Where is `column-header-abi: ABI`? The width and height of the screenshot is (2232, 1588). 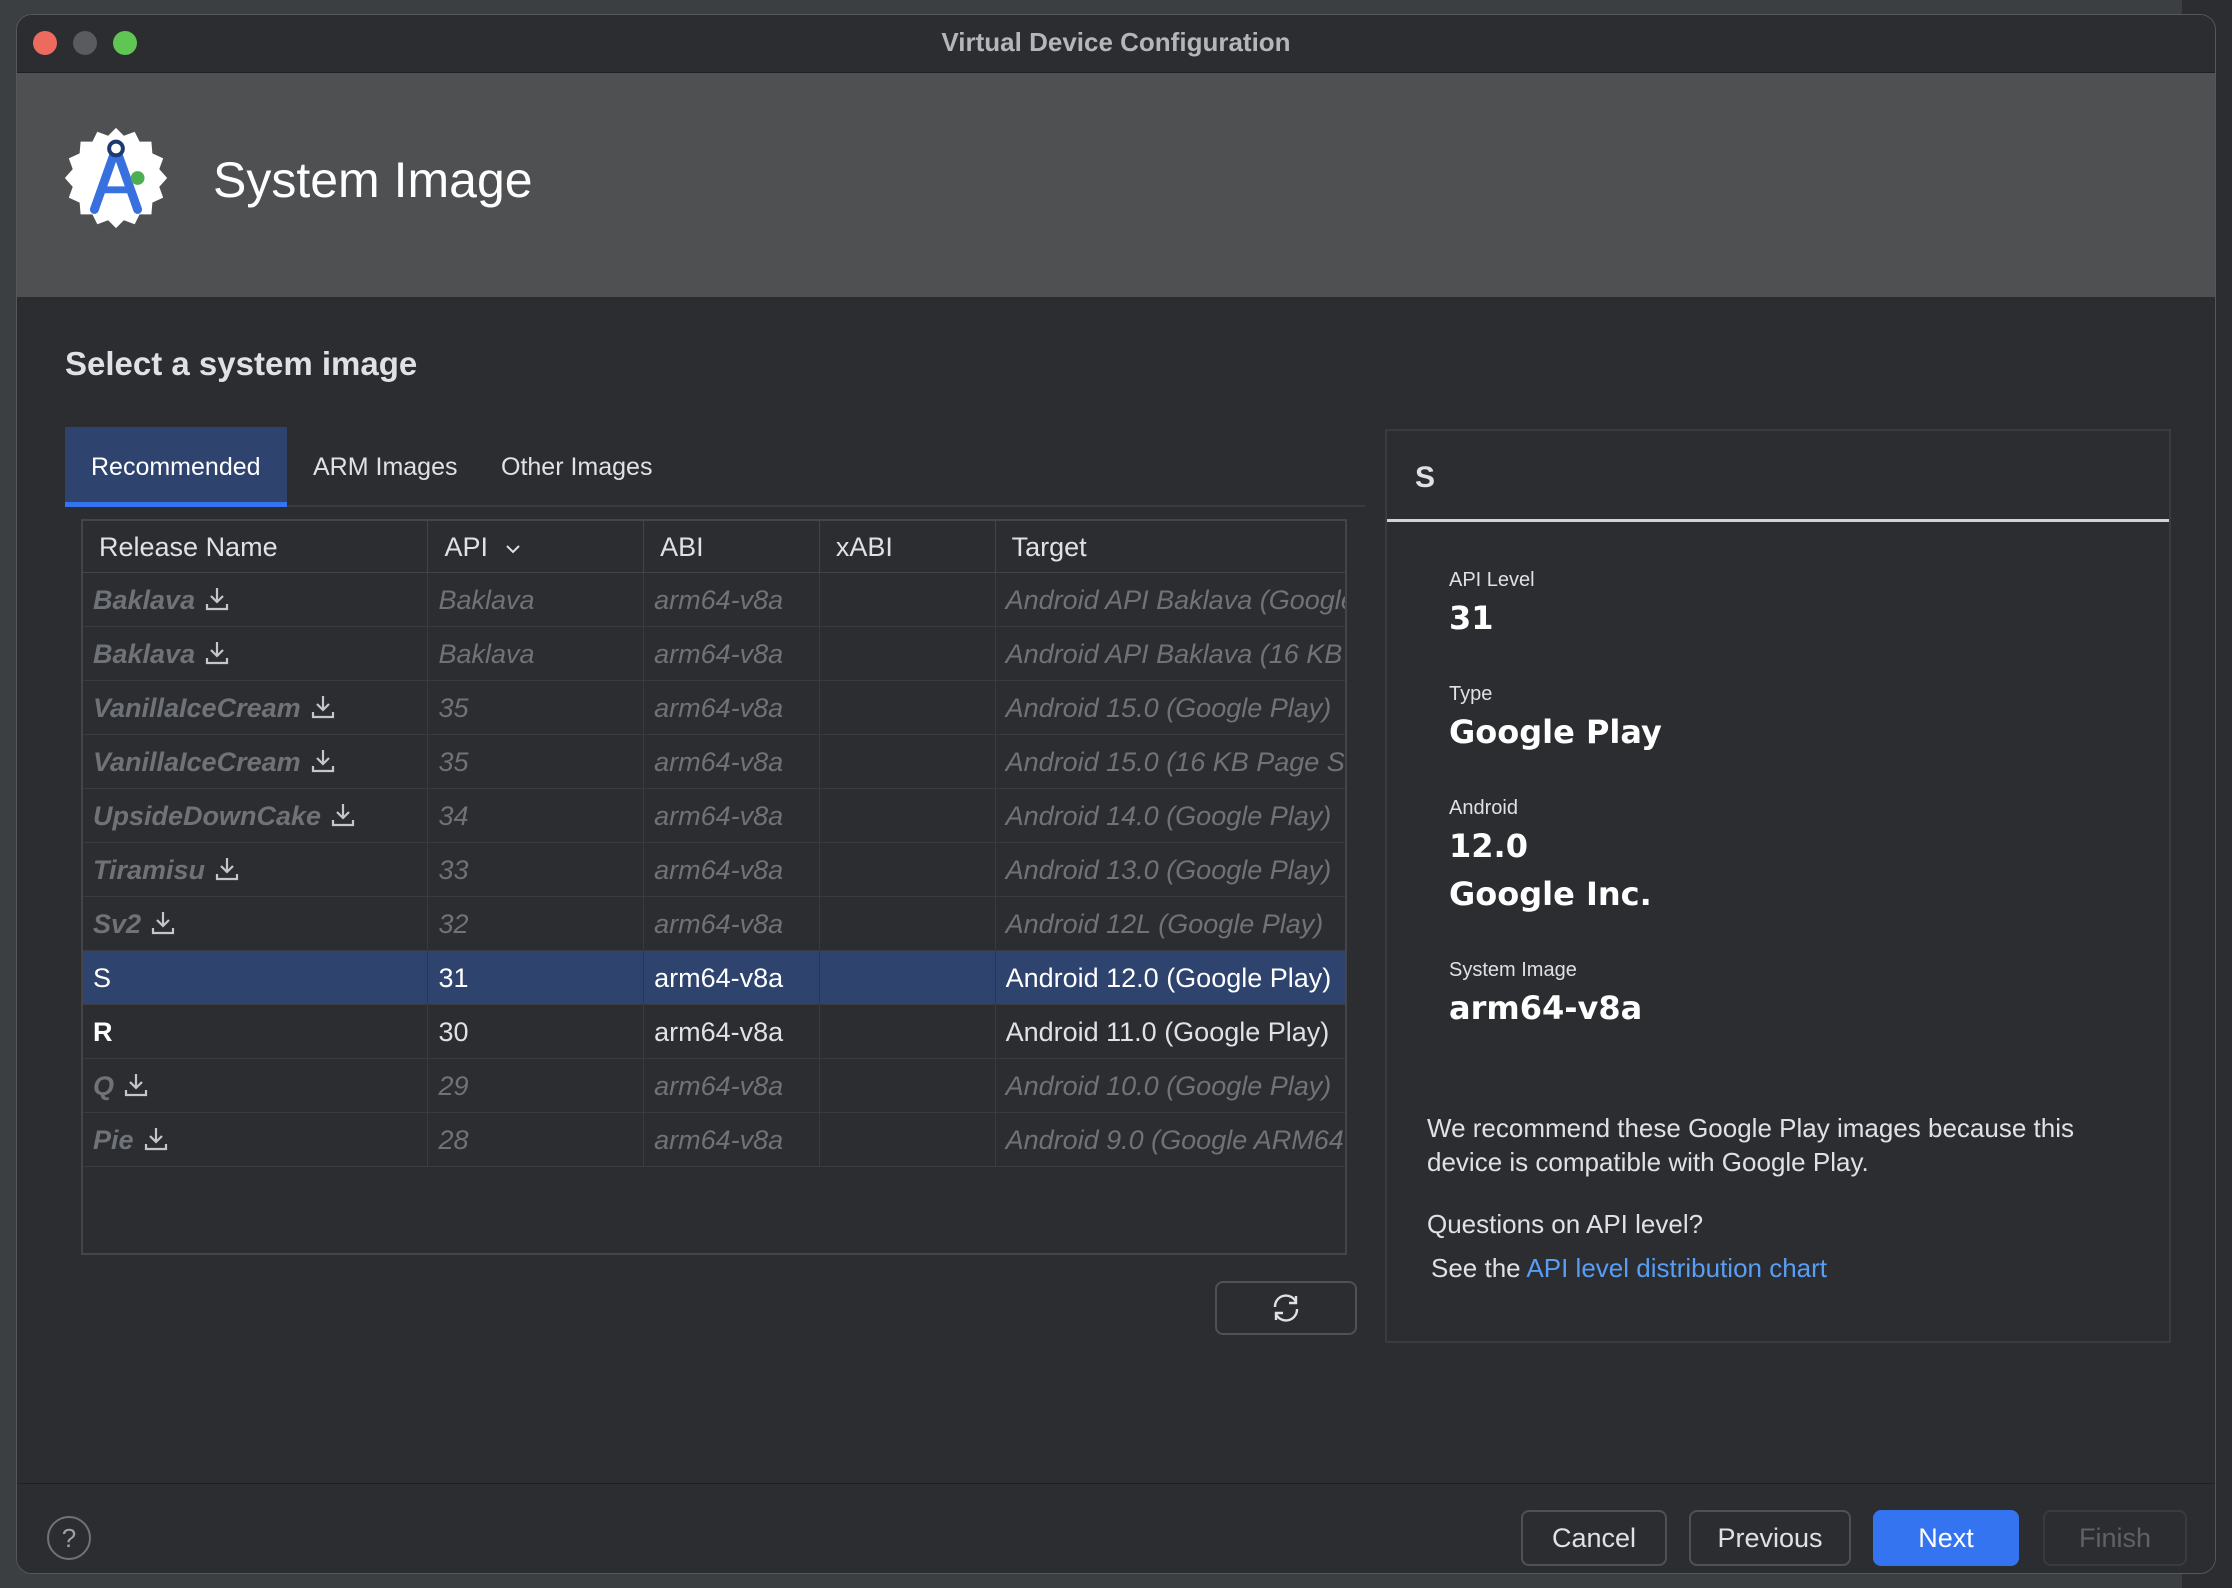 column-header-abi: ABI is located at coordinates (732, 546).